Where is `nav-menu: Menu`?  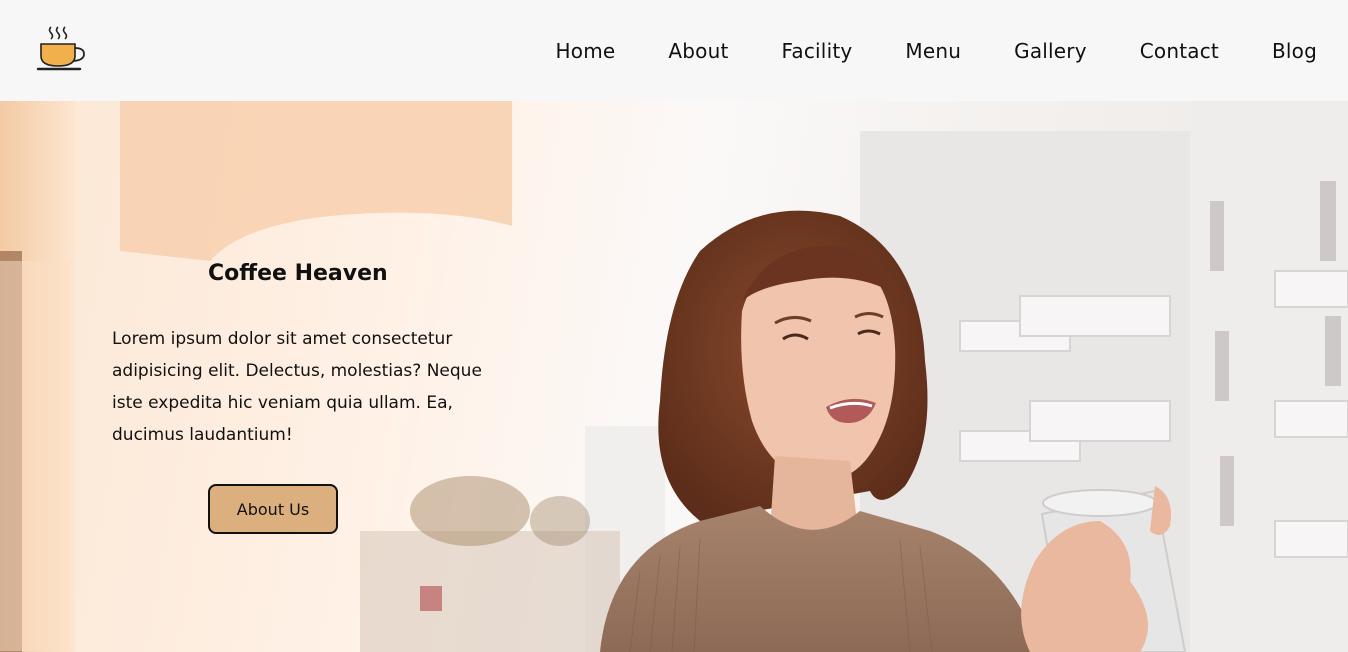 nav-menu: Menu is located at coordinates (933, 51).